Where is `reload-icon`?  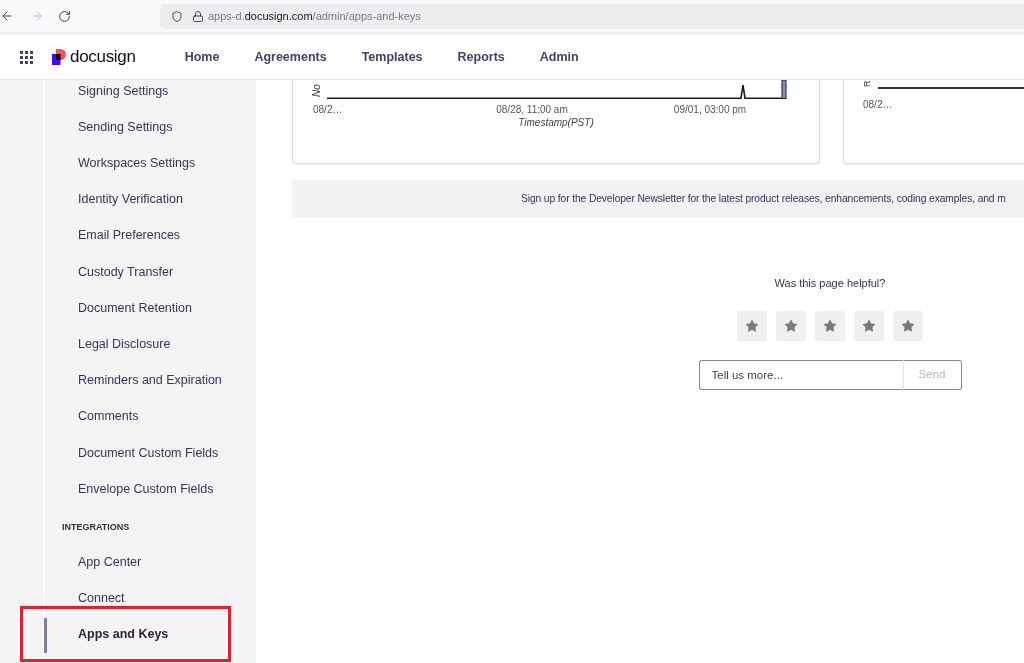 reload-icon is located at coordinates (64, 16).